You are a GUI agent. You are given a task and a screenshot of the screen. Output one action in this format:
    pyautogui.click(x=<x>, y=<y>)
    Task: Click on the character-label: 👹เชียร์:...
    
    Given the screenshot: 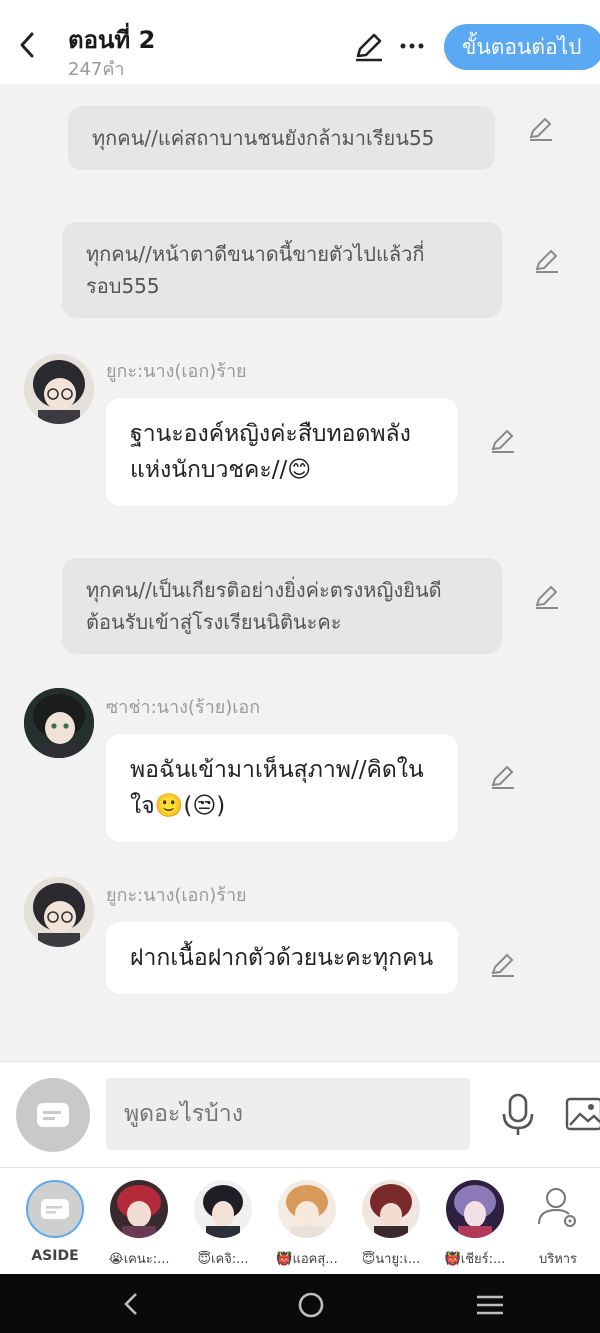 What is the action you would take?
    pyautogui.click(x=475, y=1259)
    